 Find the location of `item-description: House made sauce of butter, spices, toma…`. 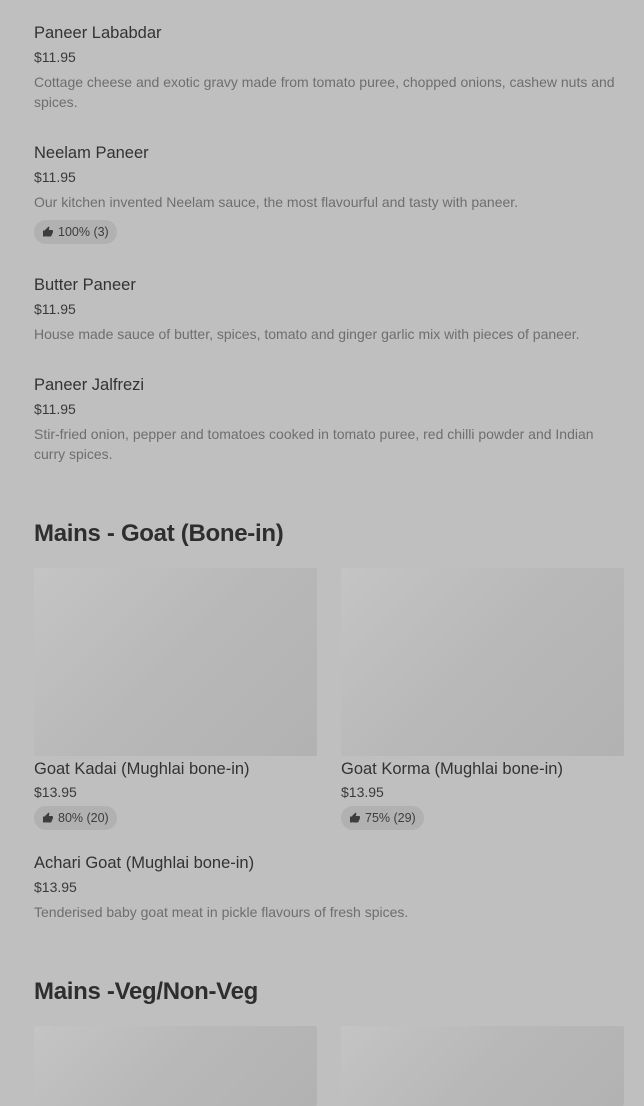

item-description: House made sauce of butter, spices, toma… is located at coordinates (307, 334).